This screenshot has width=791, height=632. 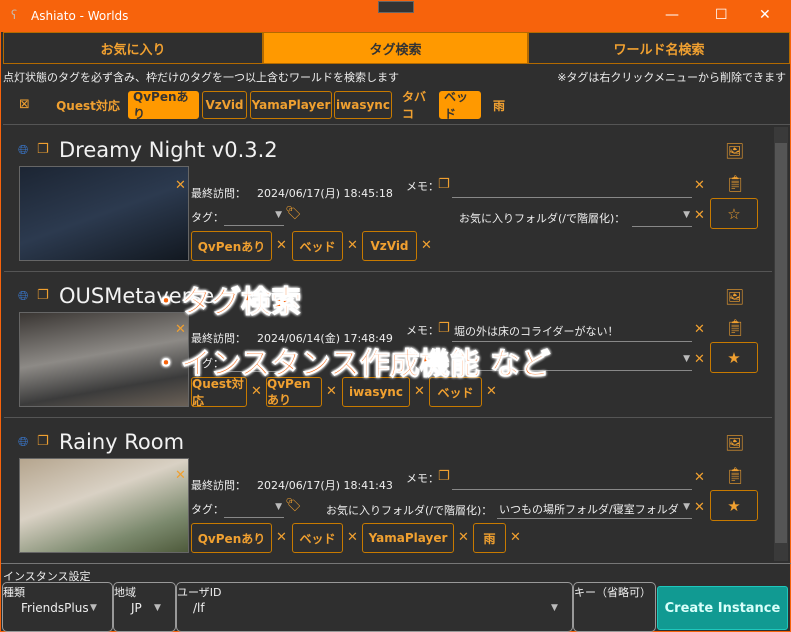 I want to click on scrollbar, so click(x=781, y=344).